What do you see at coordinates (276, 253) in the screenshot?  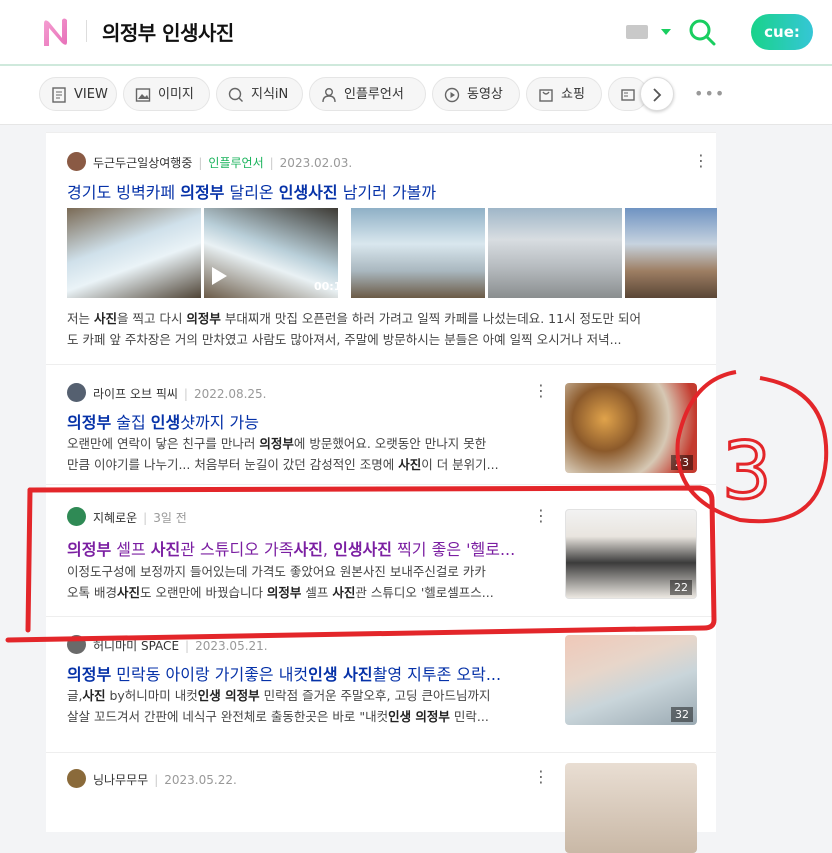 I see `video-thumbnail: 00:18` at bounding box center [276, 253].